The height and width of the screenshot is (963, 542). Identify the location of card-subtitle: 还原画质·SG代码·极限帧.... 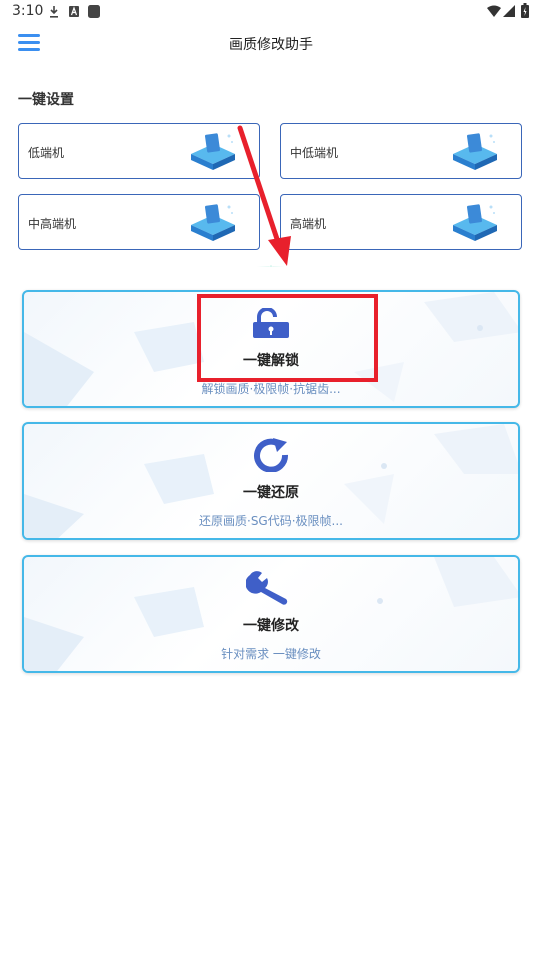
(271, 521).